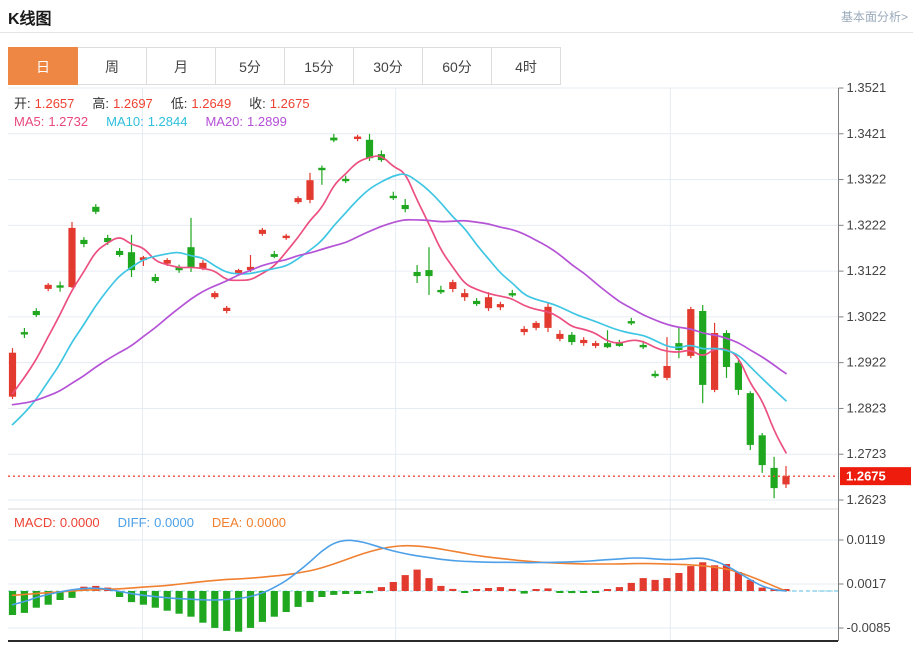  Describe the element at coordinates (457, 66) in the screenshot. I see `tab-m60: 60分` at that location.